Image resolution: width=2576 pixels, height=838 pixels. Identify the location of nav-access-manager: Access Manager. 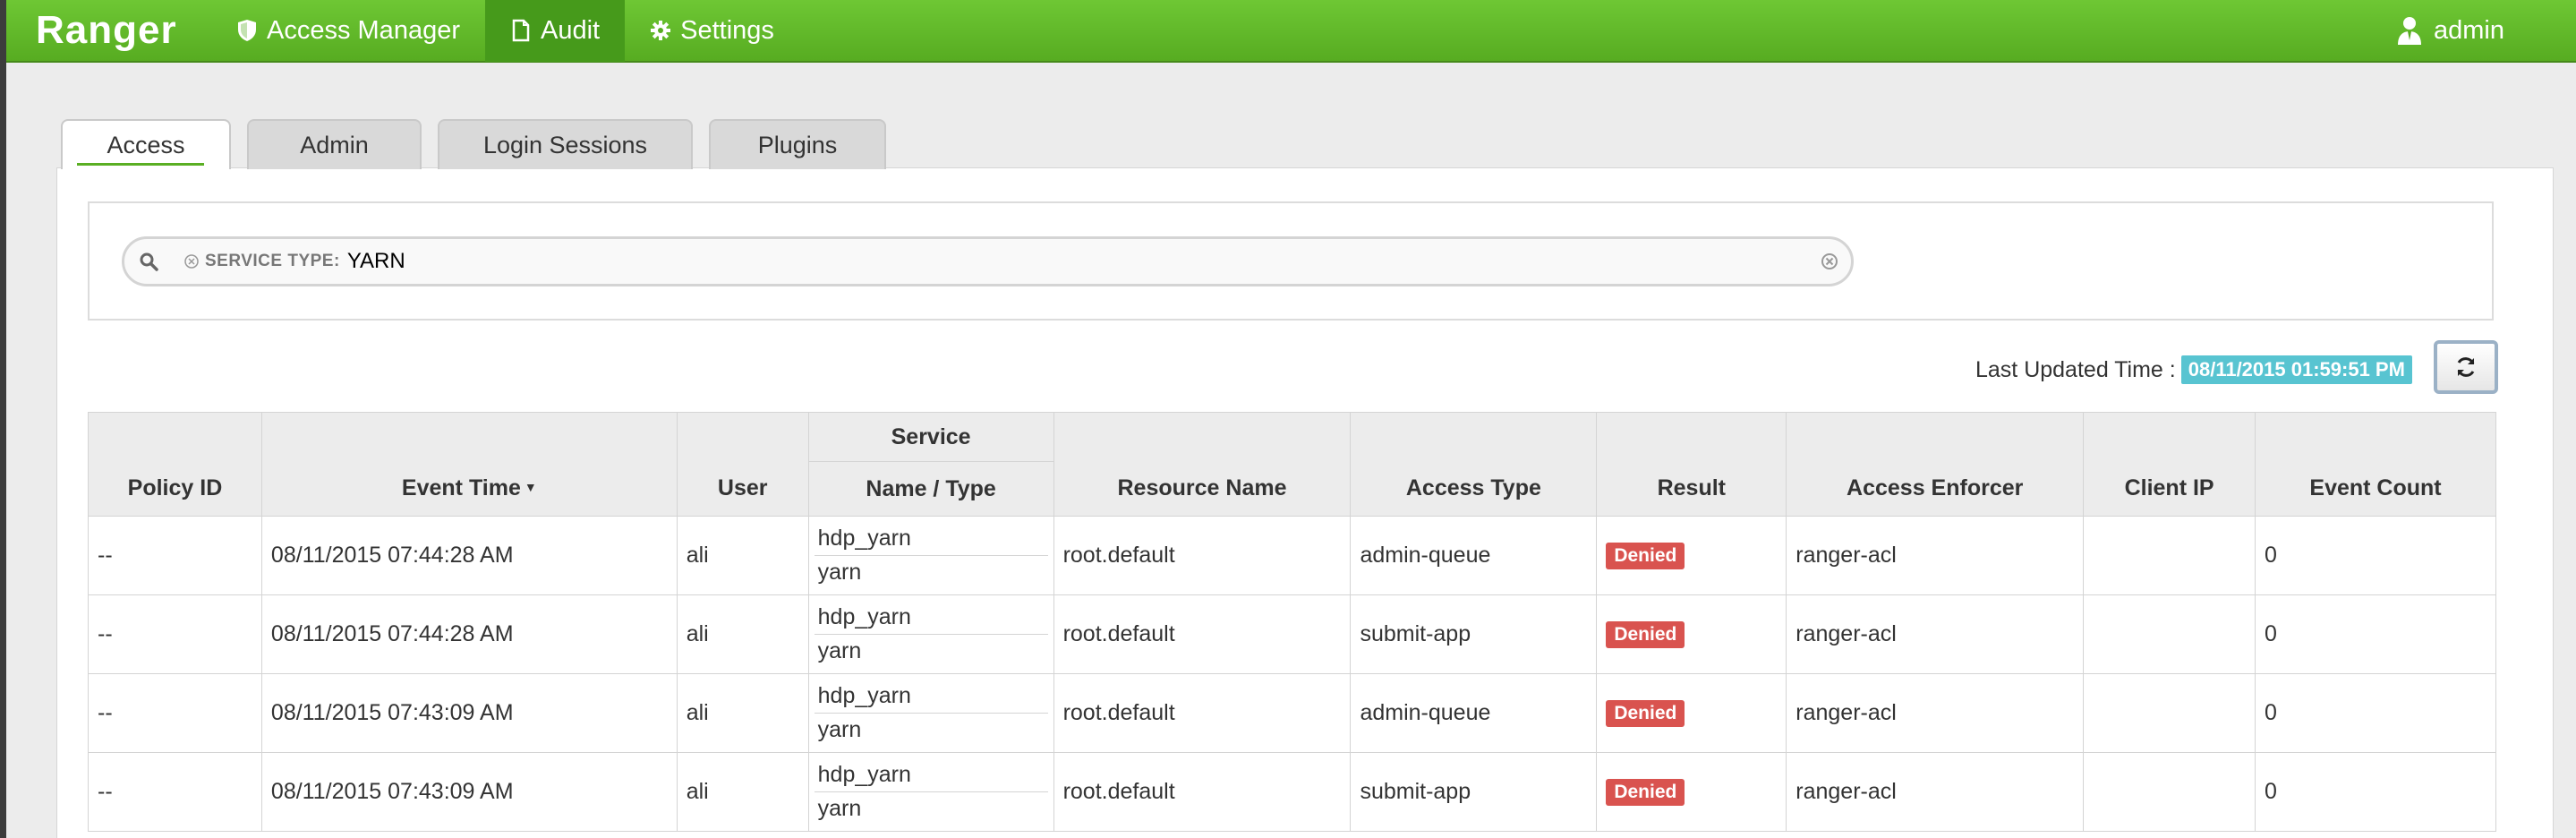
(348, 31).